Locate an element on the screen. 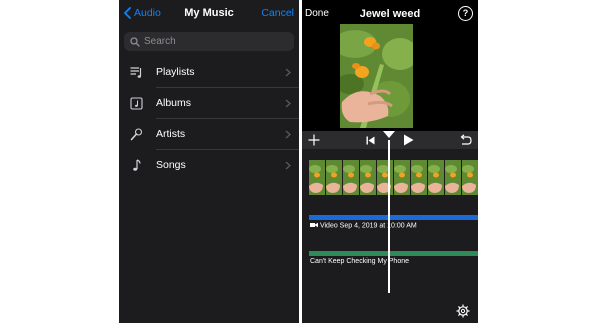 This screenshot has height=323, width=600. search-input is located at coordinates (214, 41).